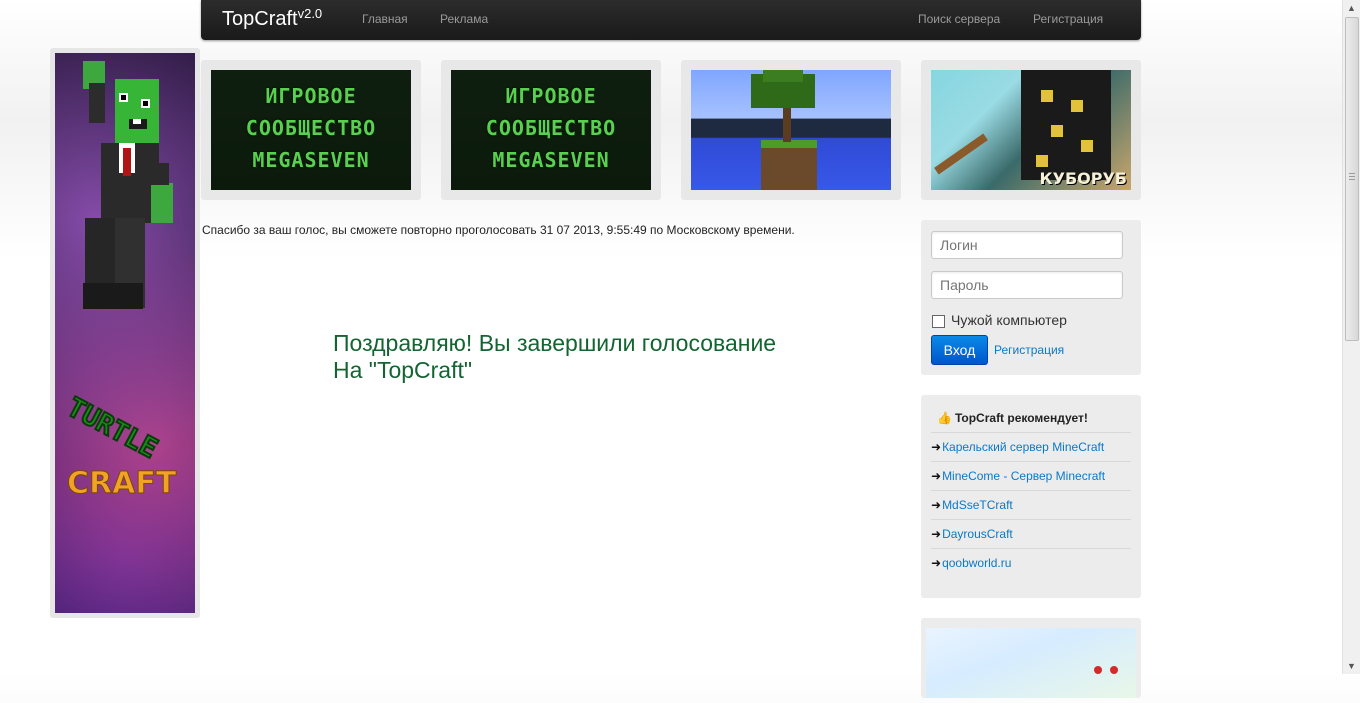  I want to click on ad-banner-megaseven-2: ИГРОВОЕ СООБЩЕСТВО MEGASEVEN, so click(551, 130).